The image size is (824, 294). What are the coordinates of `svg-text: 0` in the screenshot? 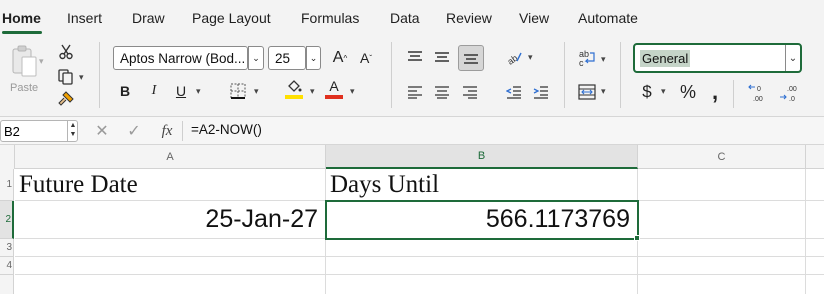 It's located at (759, 89).